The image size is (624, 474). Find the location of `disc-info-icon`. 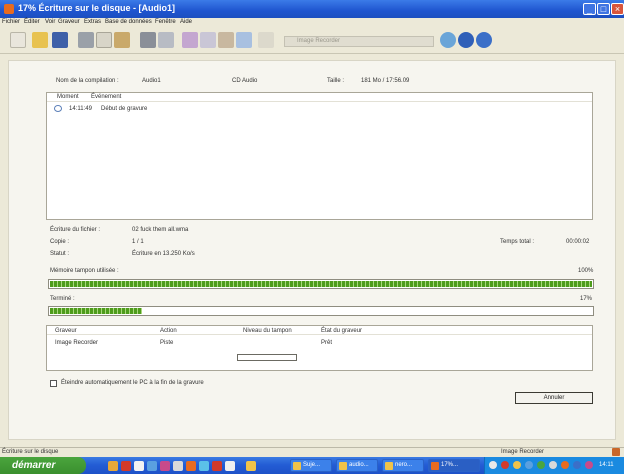

disc-info-icon is located at coordinates (190, 40).